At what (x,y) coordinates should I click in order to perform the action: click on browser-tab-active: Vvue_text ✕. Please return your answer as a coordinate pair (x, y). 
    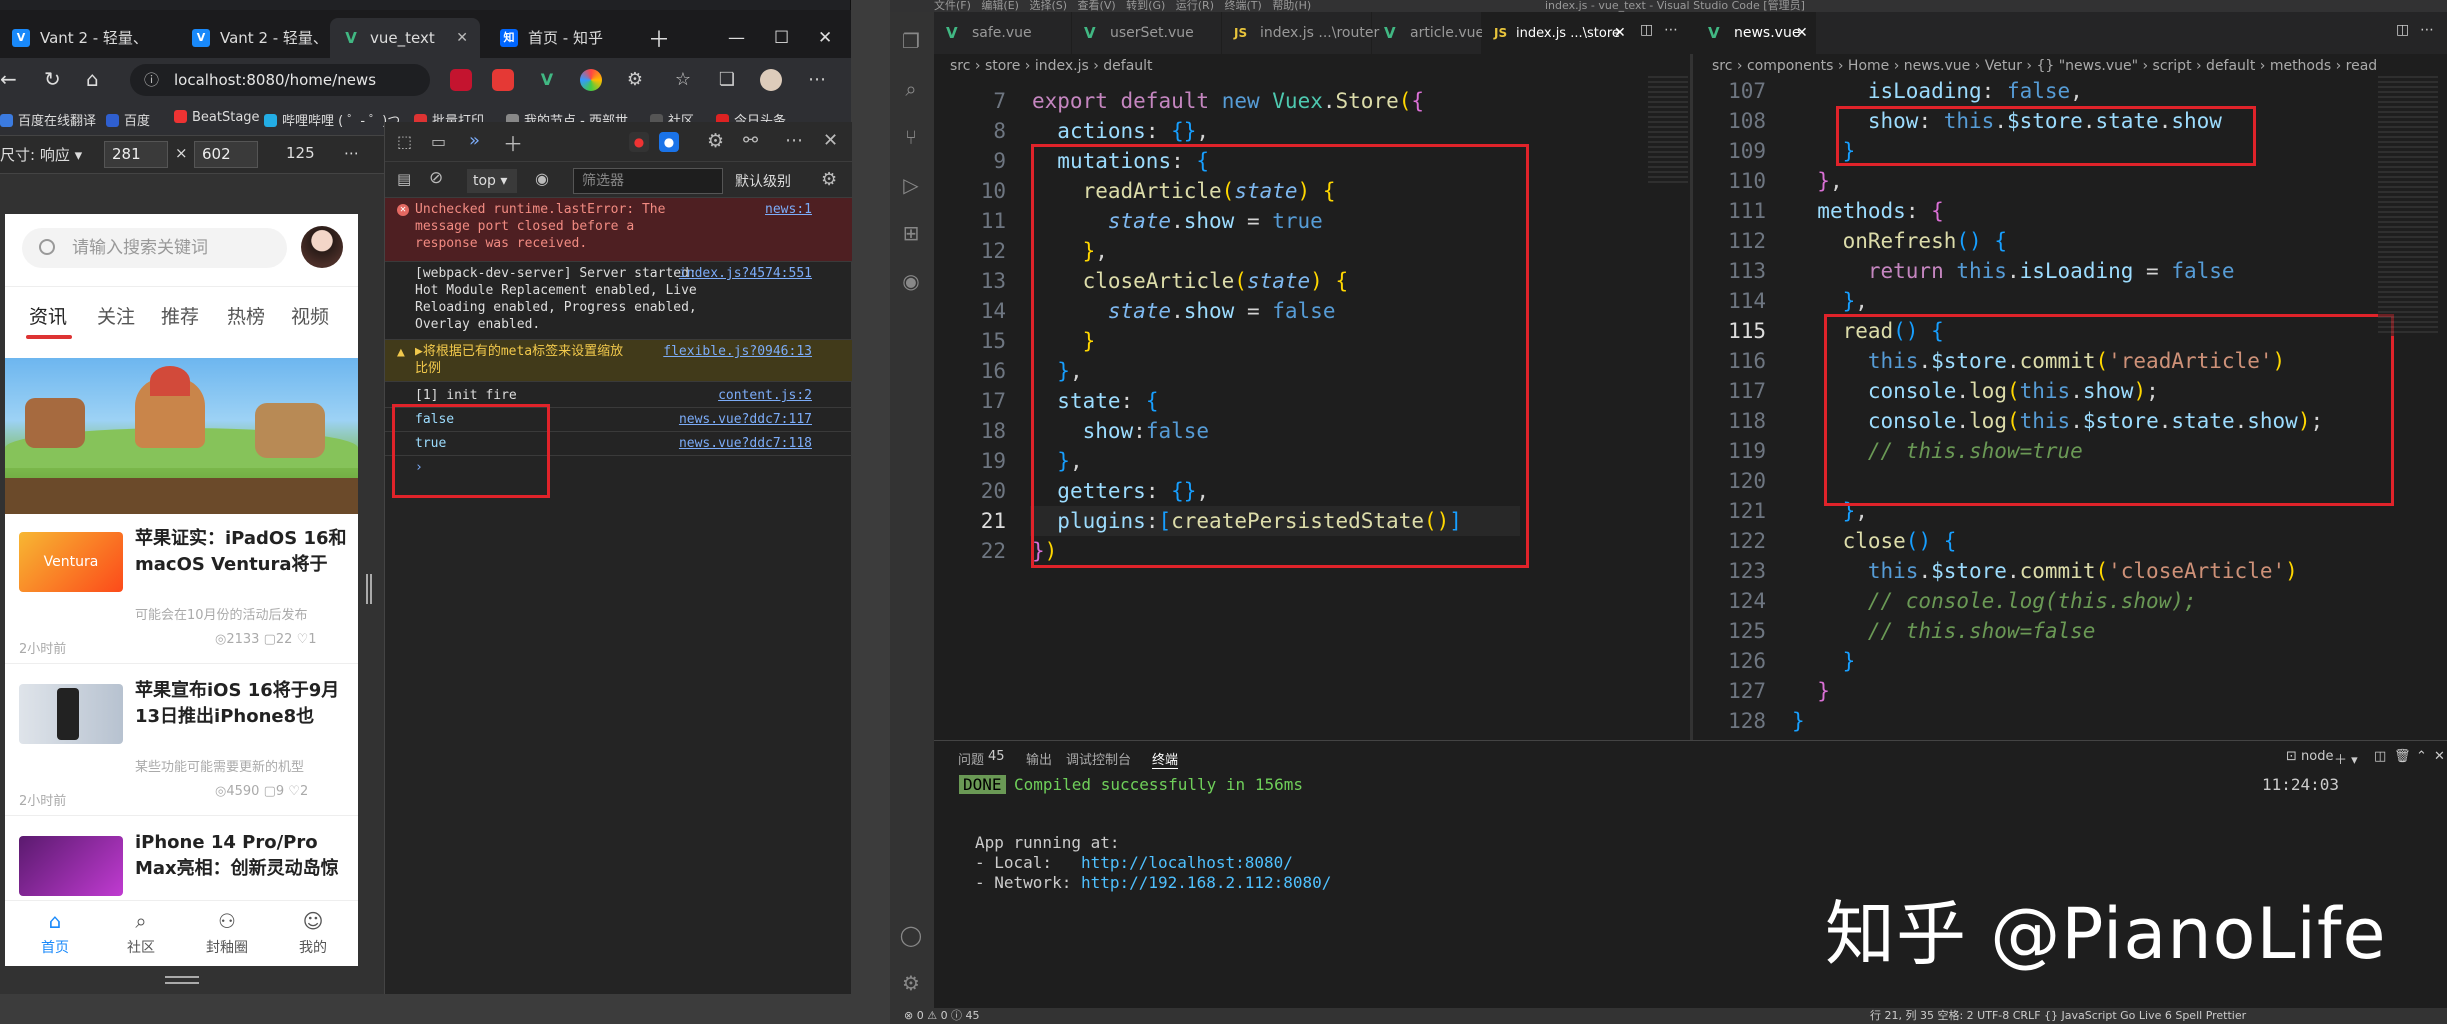
    Looking at the image, I should click on (405, 38).